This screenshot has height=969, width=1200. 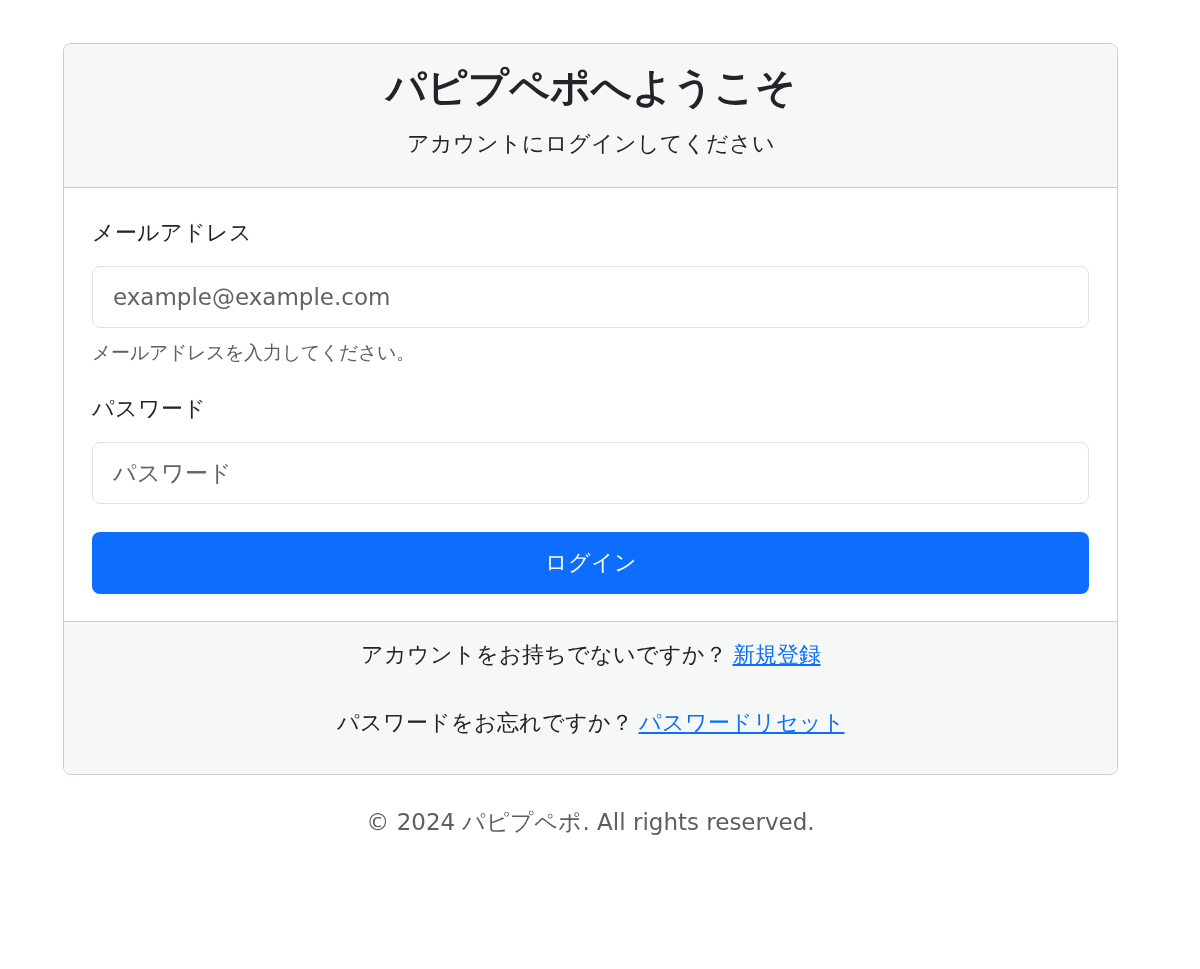 What do you see at coordinates (741, 722) in the screenshot?
I see `footer-link: パスワードリセット` at bounding box center [741, 722].